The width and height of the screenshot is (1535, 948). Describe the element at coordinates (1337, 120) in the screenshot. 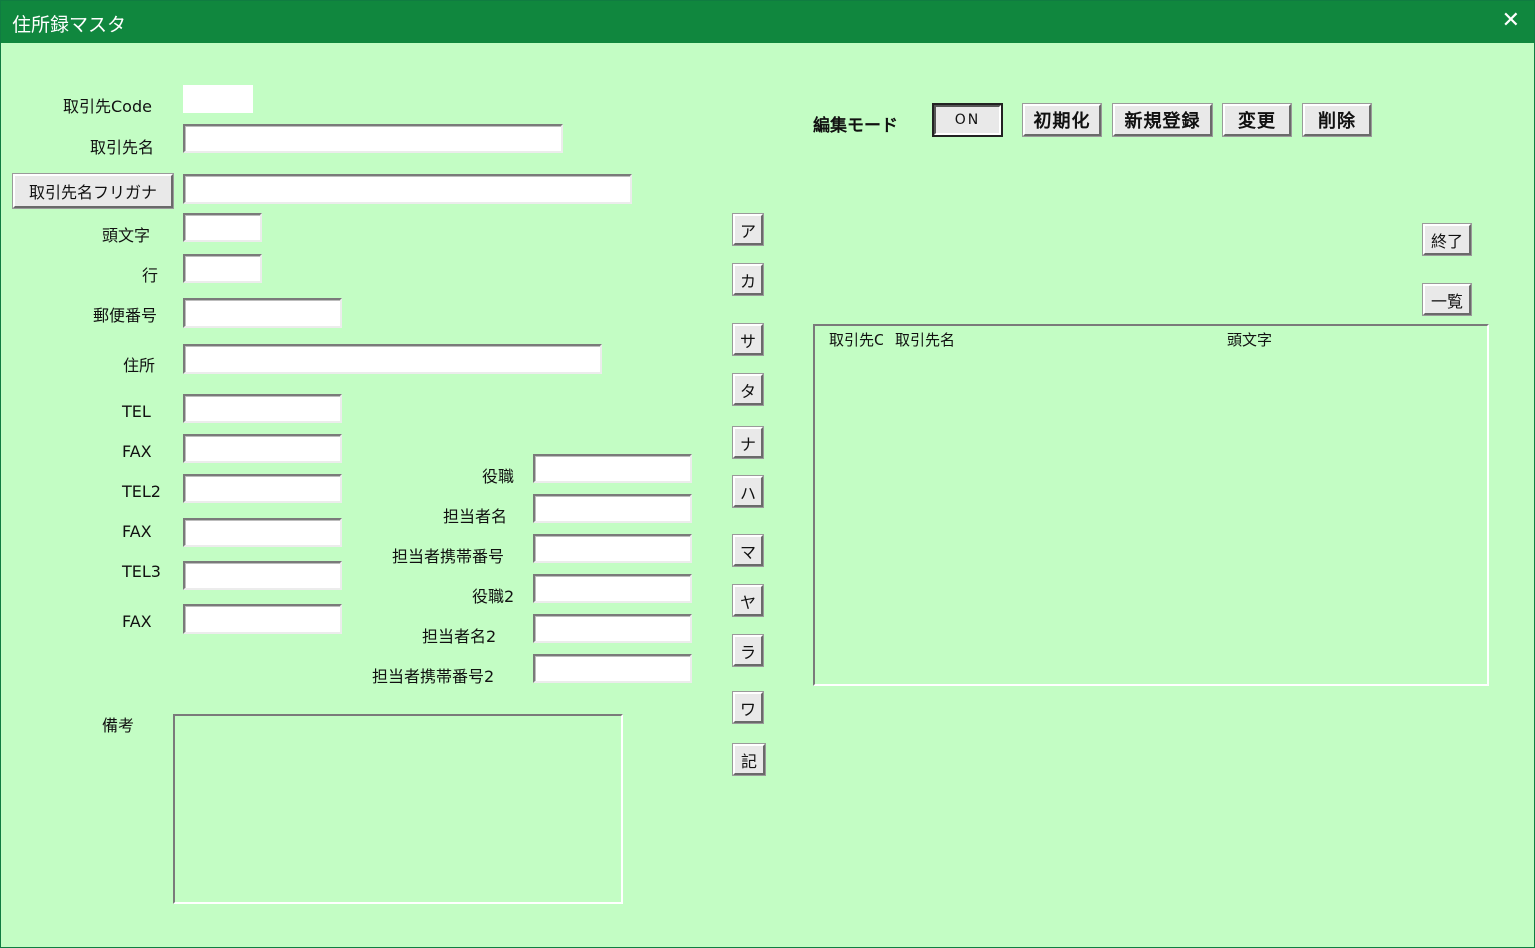

I see `delete-button: 削除` at that location.